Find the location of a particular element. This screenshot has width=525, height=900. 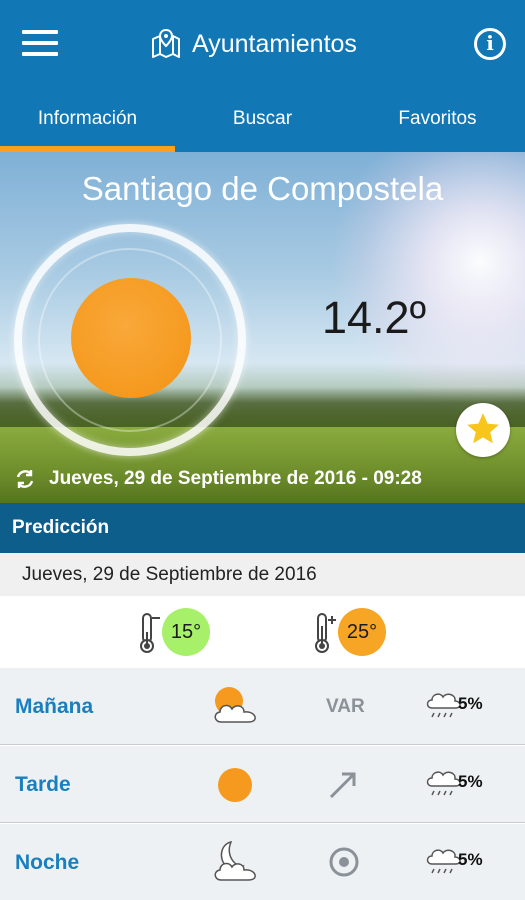

period-label: Noche is located at coordinates (47, 862).